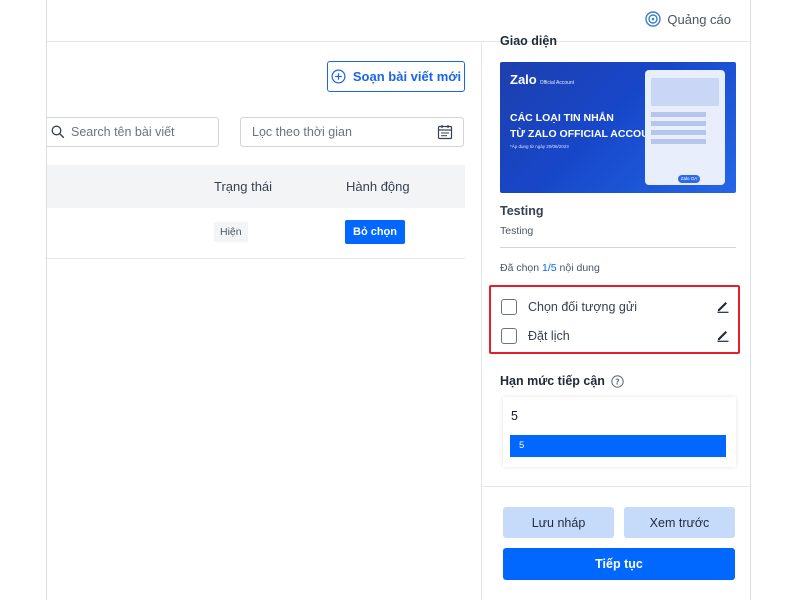  What do you see at coordinates (514, 416) in the screenshot?
I see `reach-limit-value: 5` at bounding box center [514, 416].